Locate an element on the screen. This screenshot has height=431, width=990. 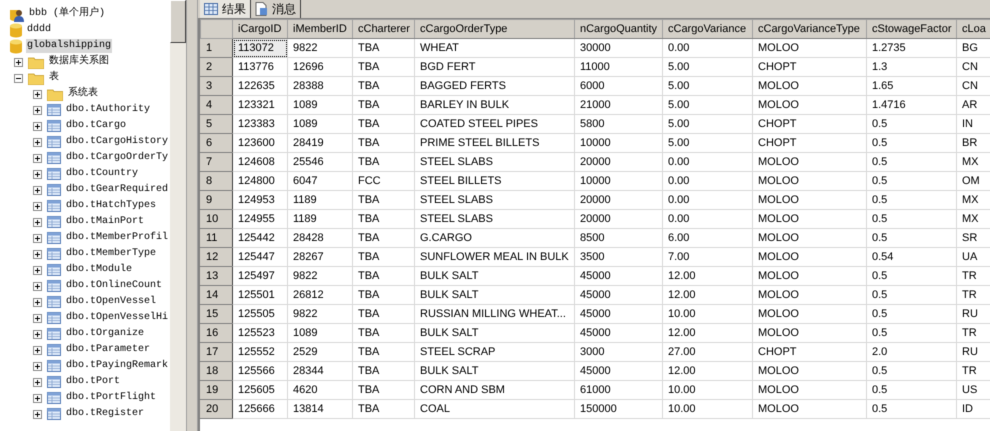
grid-icon is located at coordinates (211, 9).